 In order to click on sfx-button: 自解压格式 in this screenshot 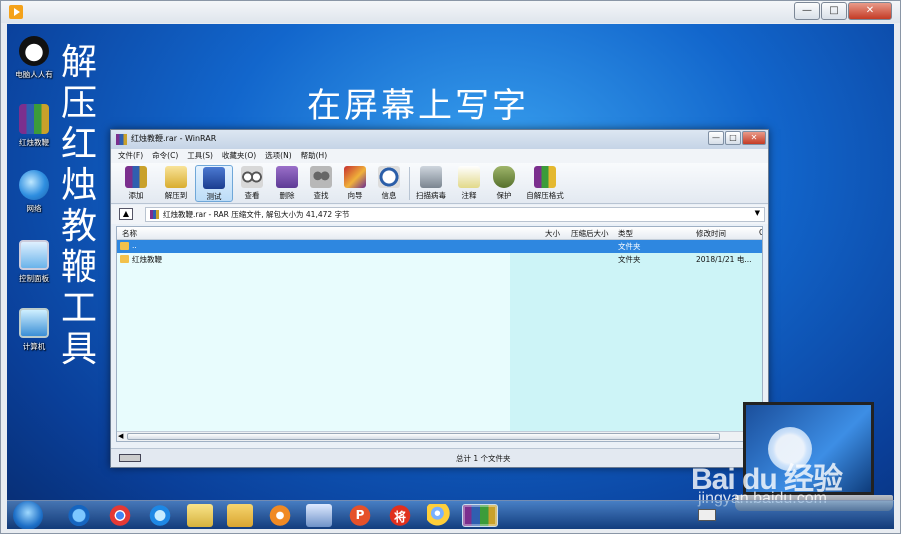, I will do `click(545, 183)`.